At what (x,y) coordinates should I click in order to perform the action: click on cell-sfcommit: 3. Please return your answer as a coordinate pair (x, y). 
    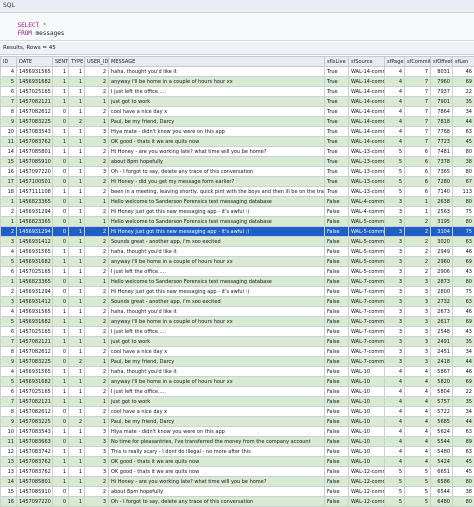
    Looking at the image, I should click on (417, 281).